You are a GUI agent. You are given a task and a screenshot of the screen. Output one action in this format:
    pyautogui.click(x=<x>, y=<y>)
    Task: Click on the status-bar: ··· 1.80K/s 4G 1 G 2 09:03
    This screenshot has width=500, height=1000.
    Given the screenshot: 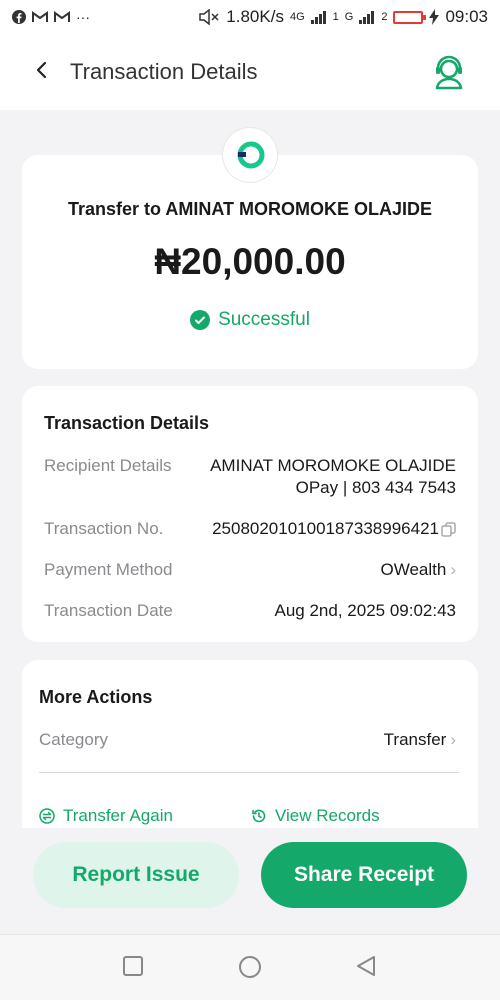 What is the action you would take?
    pyautogui.click(x=250, y=17)
    